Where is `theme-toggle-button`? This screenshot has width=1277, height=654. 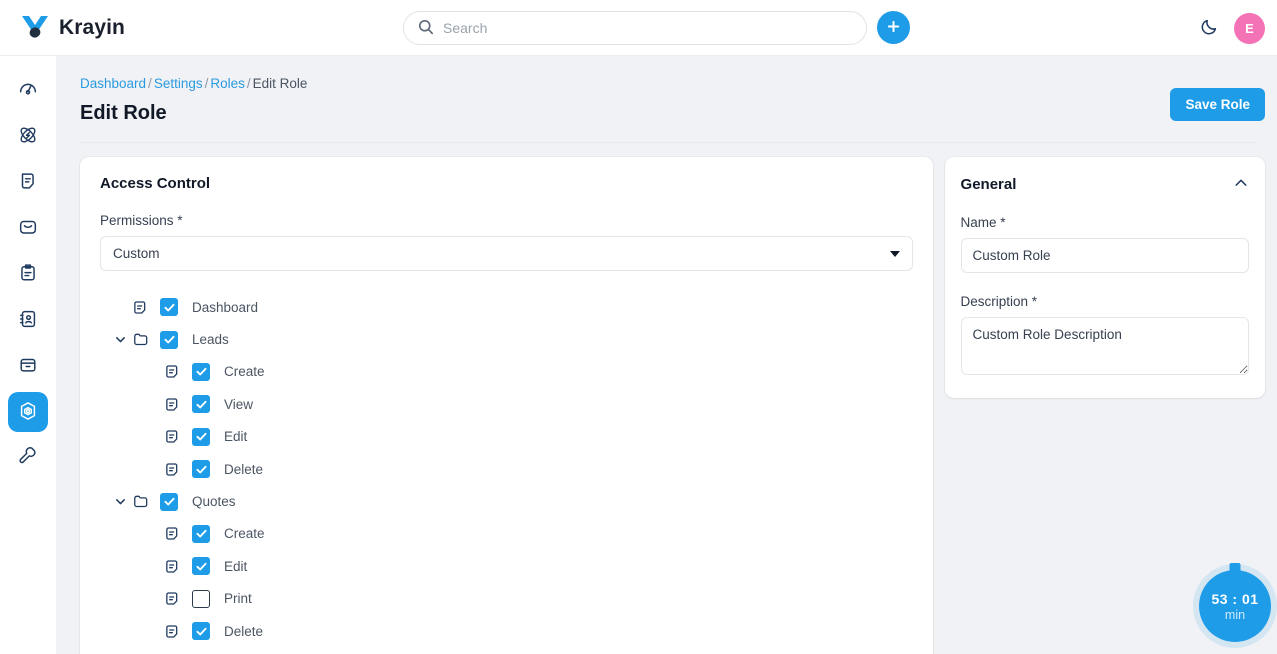 theme-toggle-button is located at coordinates (1209, 28).